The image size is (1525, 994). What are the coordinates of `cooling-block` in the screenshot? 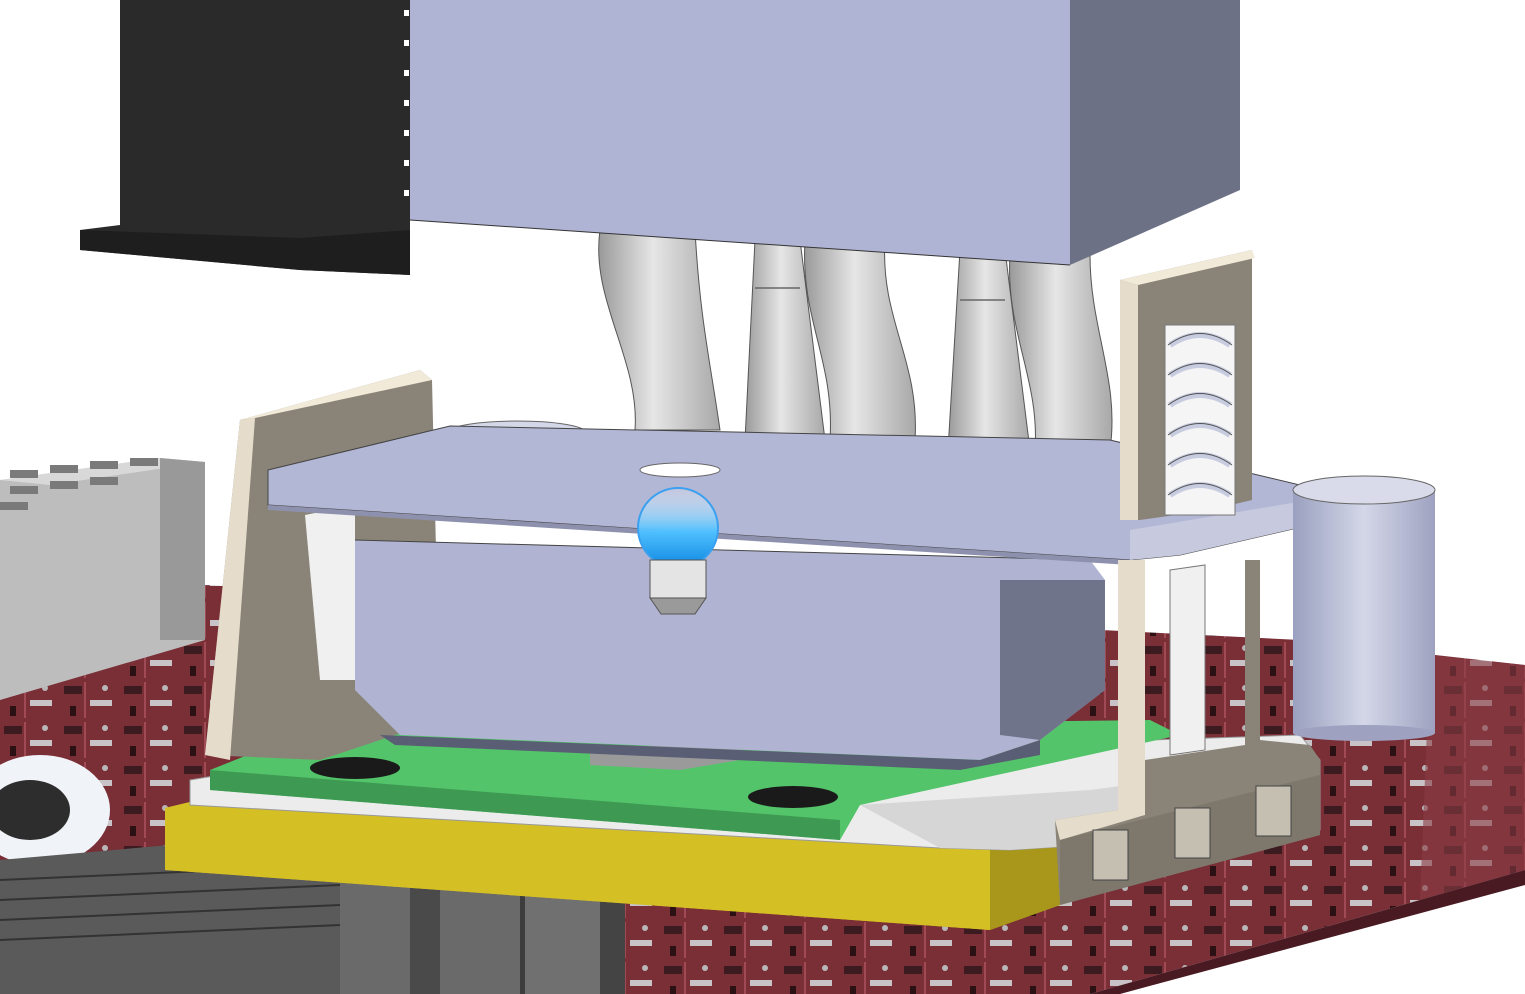 It's located at (729, 654).